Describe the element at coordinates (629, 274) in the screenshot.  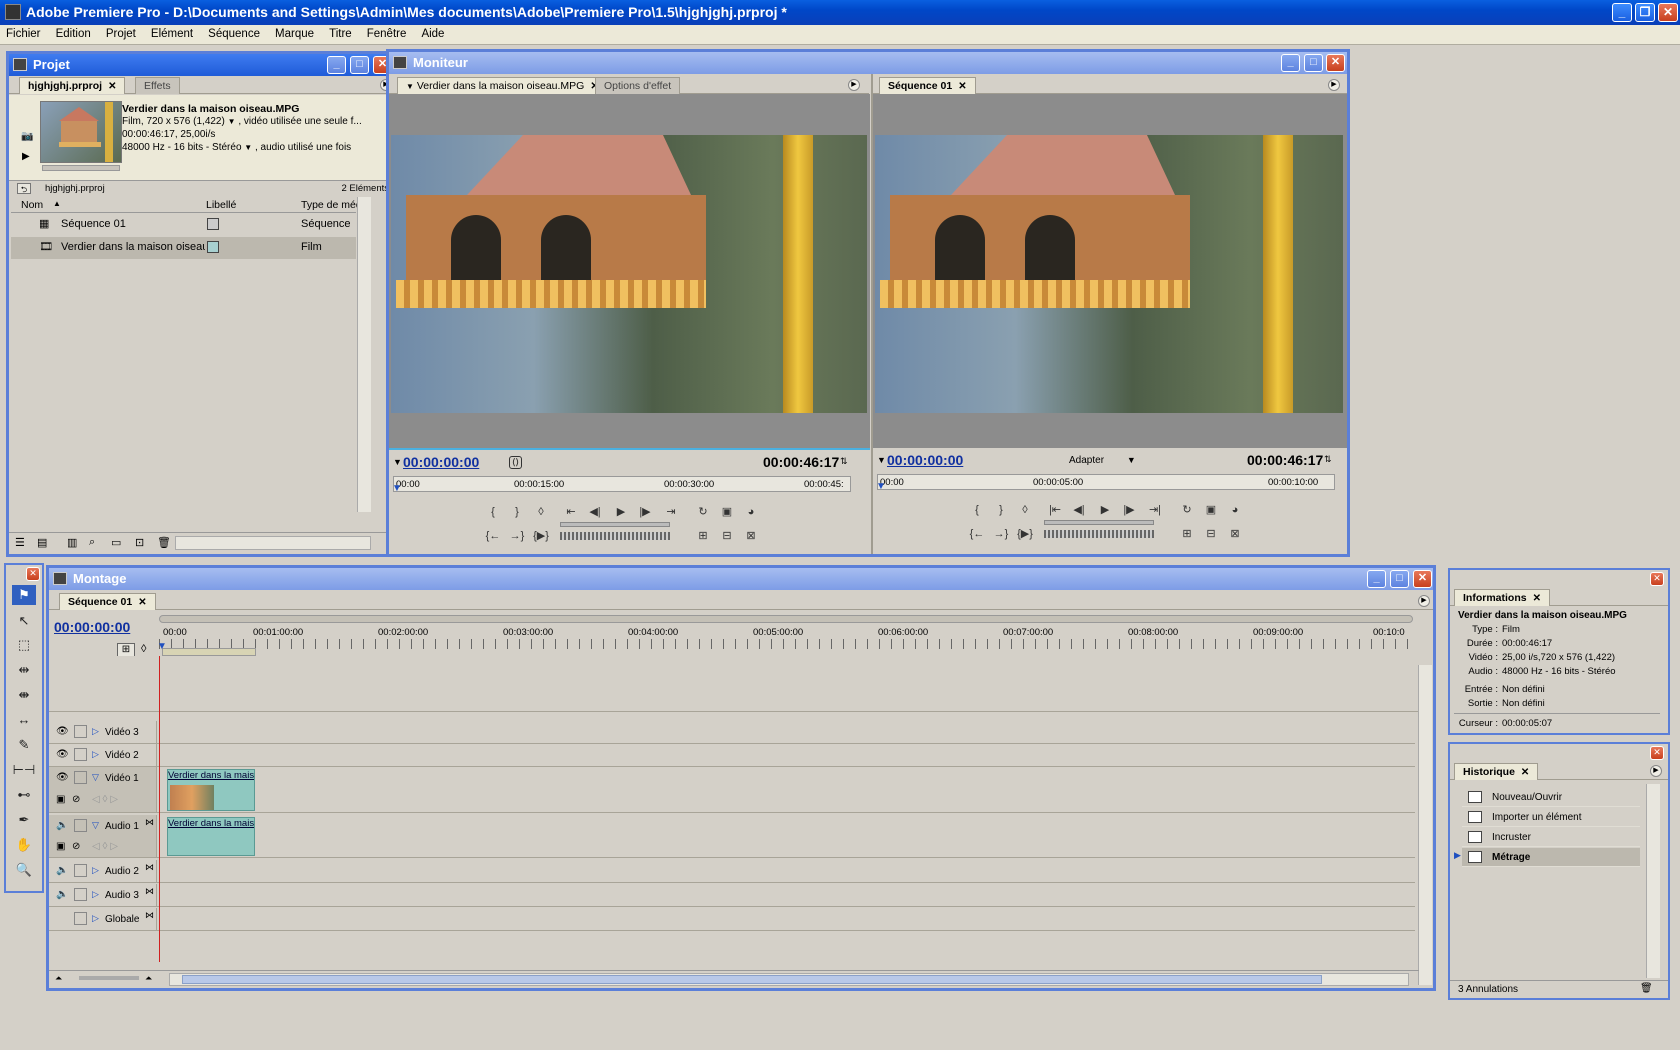
I see `source-video-frame` at that location.